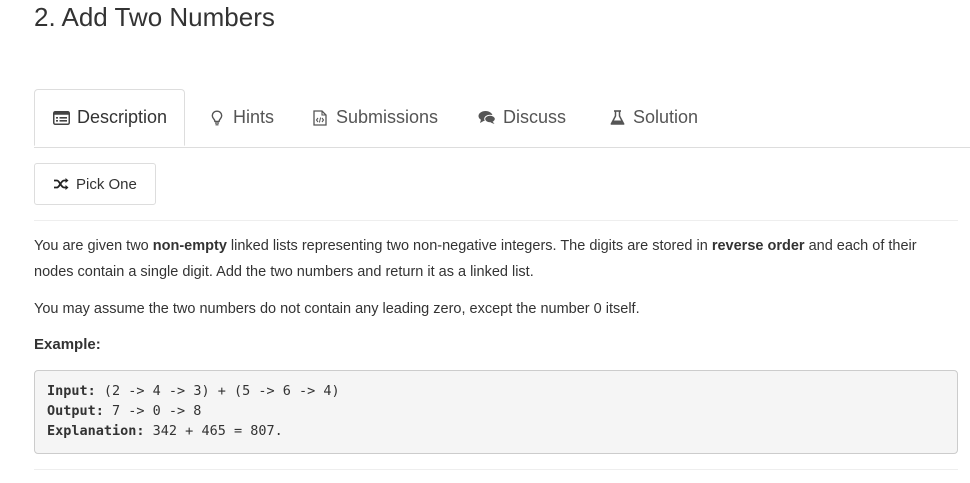  I want to click on problem-title: 2. Add Two Numbers, so click(154, 17).